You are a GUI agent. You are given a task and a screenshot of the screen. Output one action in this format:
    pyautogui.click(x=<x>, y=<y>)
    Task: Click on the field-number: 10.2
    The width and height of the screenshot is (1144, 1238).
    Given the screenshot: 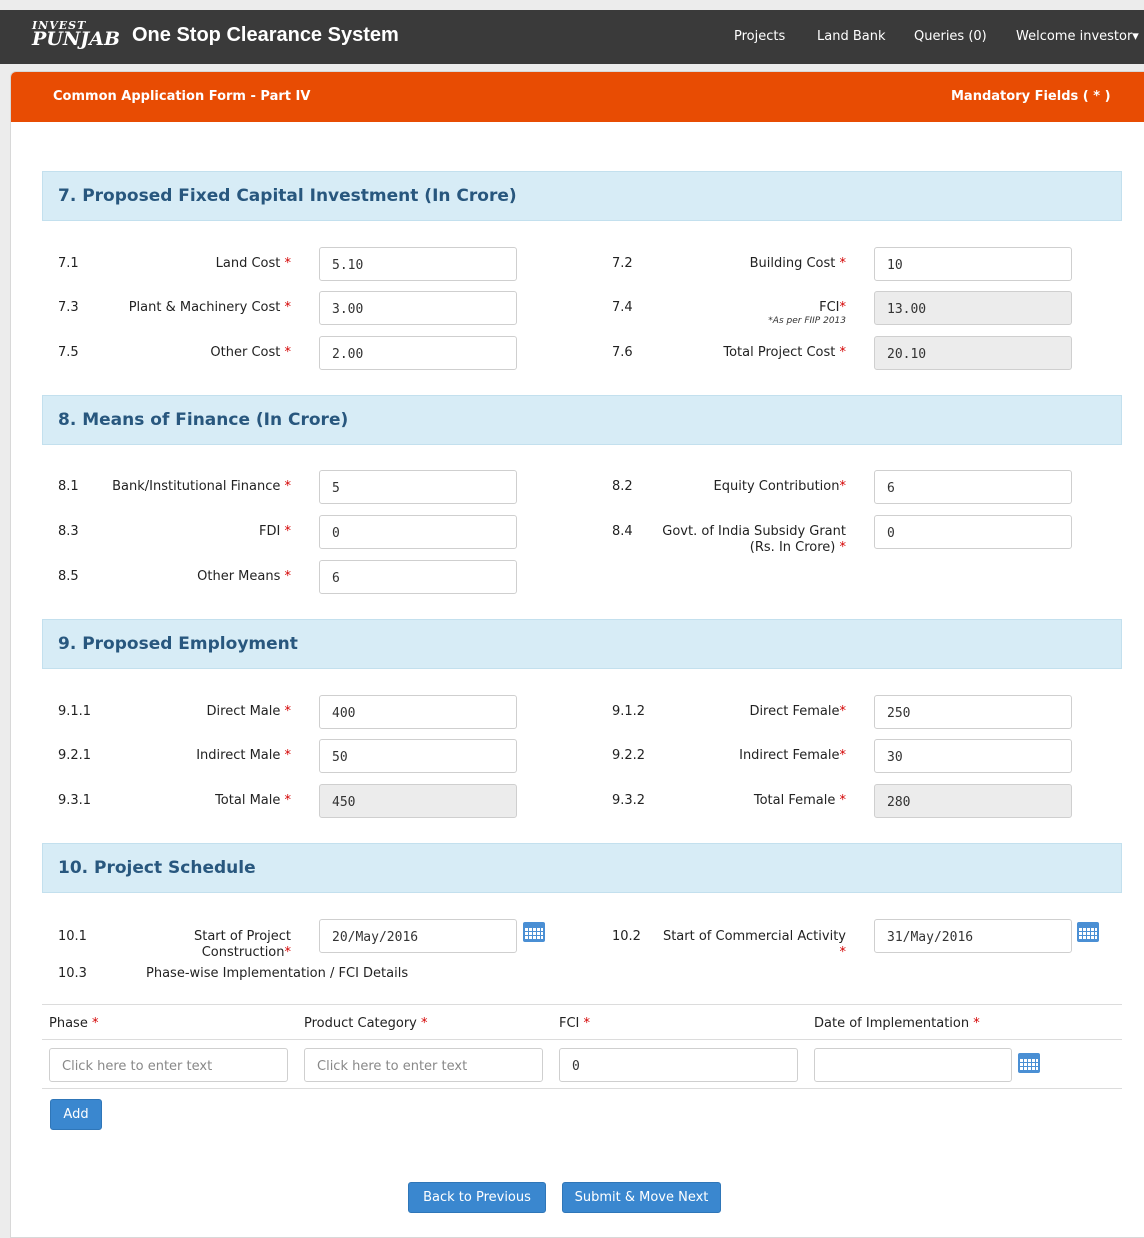 What is the action you would take?
    pyautogui.click(x=626, y=936)
    